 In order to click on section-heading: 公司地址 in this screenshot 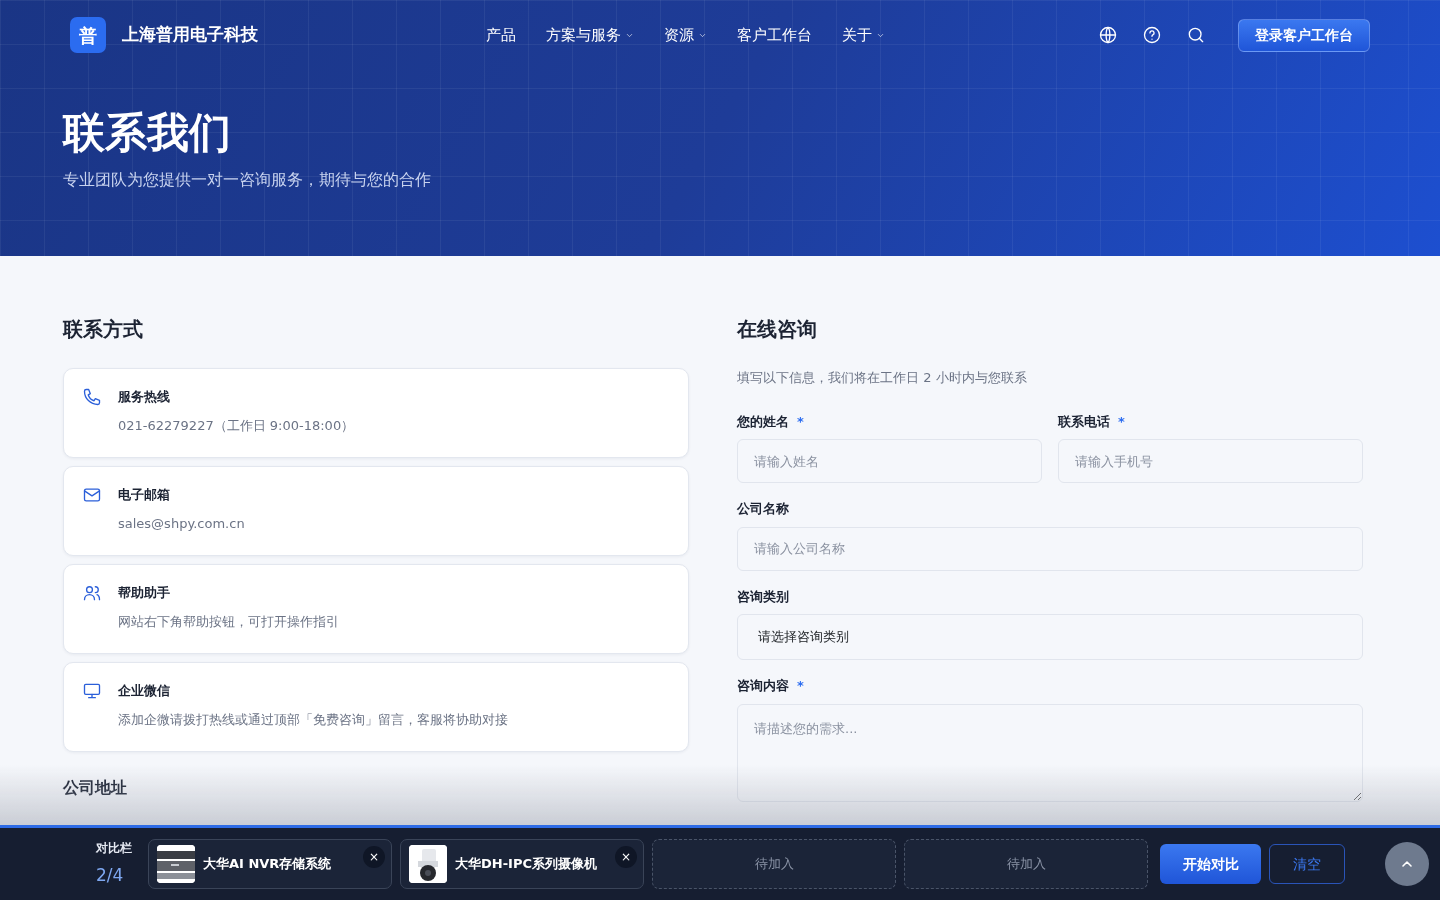, I will do `click(95, 788)`.